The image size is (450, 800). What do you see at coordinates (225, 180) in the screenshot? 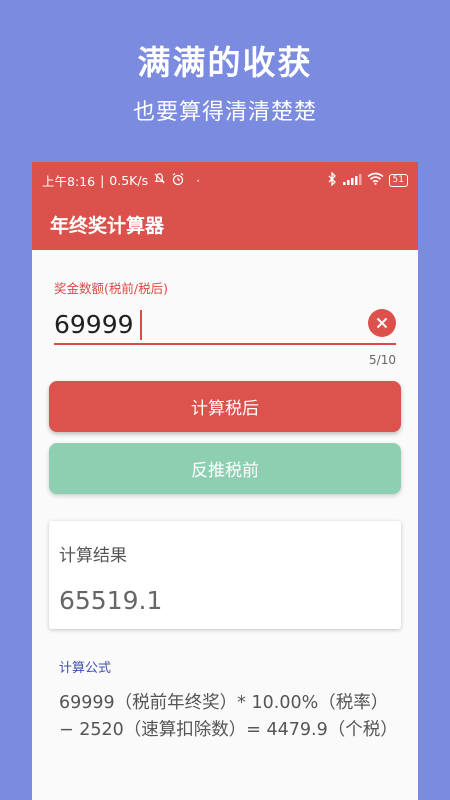
I see `status-bar: 上午8:16 | 0.5K/s · 51` at bounding box center [225, 180].